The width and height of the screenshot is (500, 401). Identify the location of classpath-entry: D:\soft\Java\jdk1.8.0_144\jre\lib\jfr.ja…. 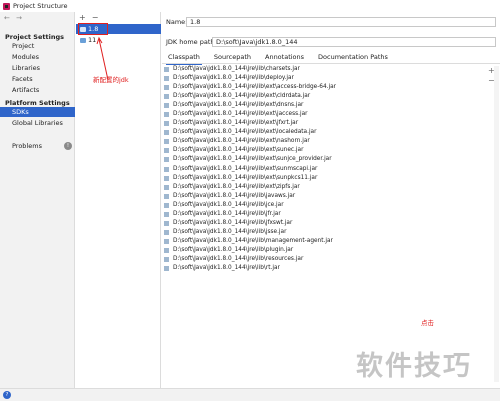
(227, 213).